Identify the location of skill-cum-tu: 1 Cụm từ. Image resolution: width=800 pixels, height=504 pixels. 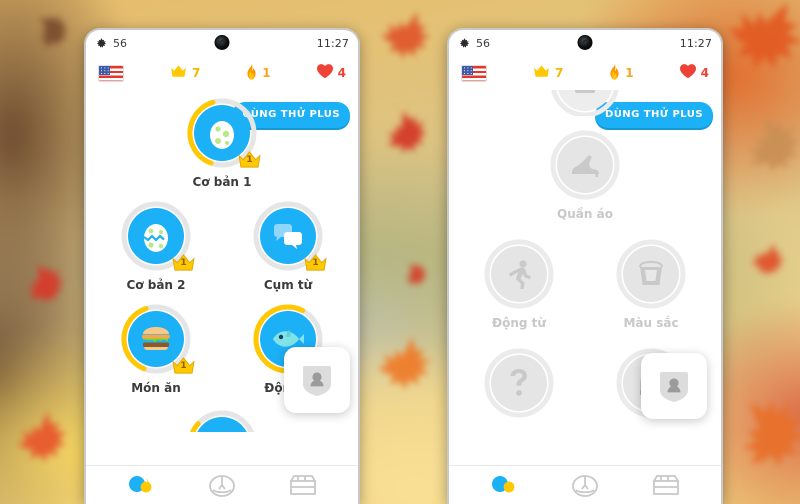
(288, 245).